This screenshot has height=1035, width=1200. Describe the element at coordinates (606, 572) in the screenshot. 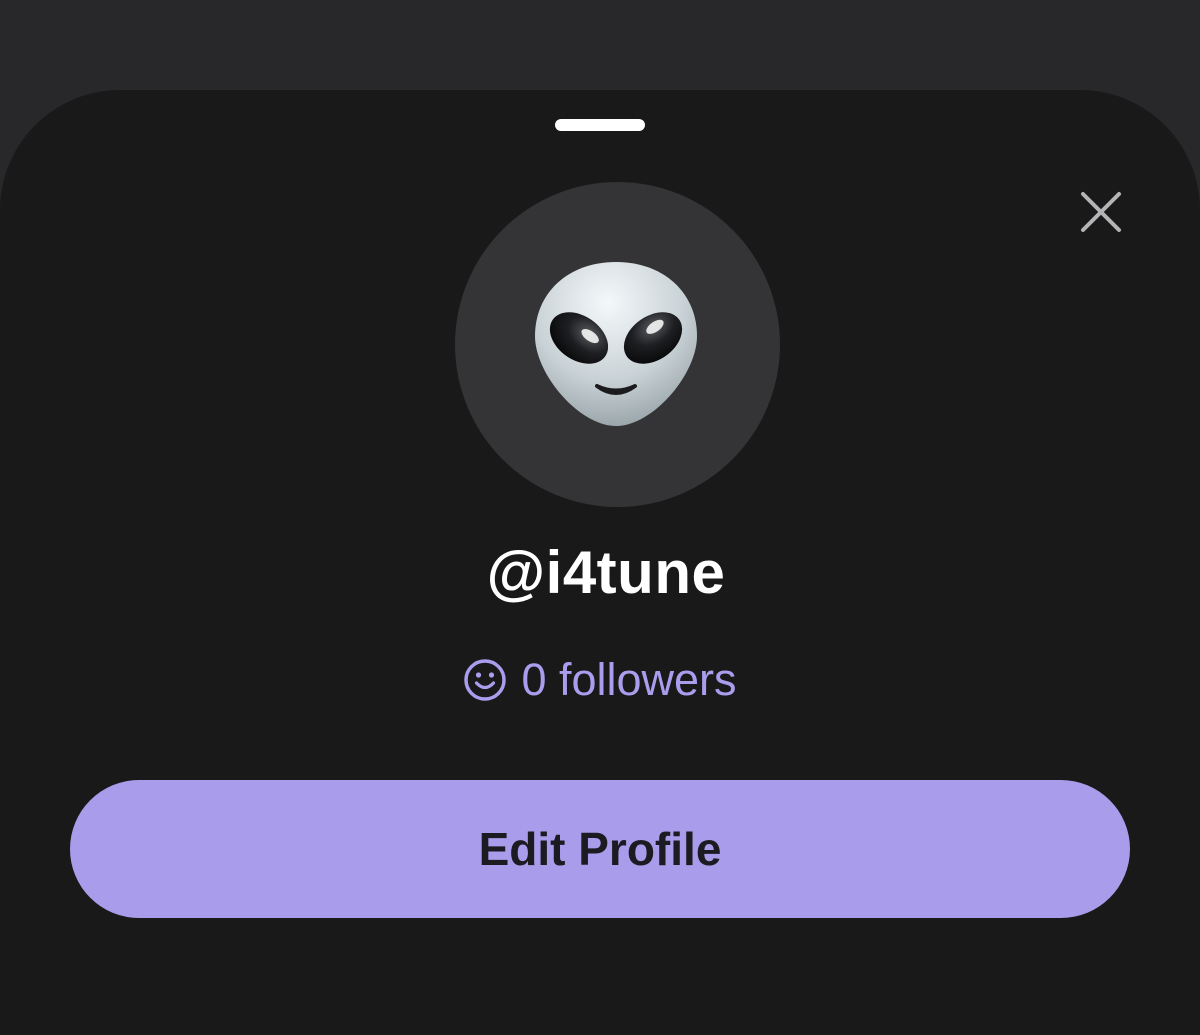

I see `username: @i4tune` at that location.